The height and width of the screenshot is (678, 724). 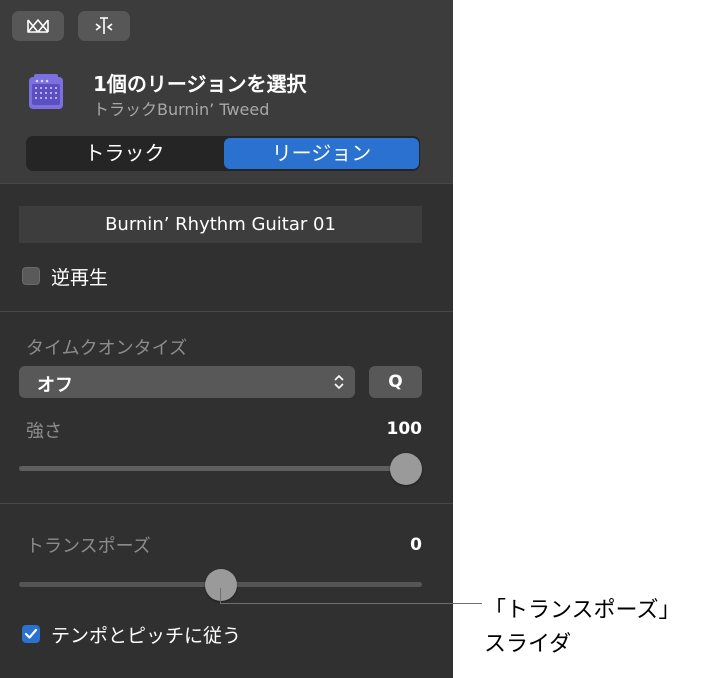 What do you see at coordinates (406, 468) in the screenshot?
I see `strength-slider-knob` at bounding box center [406, 468].